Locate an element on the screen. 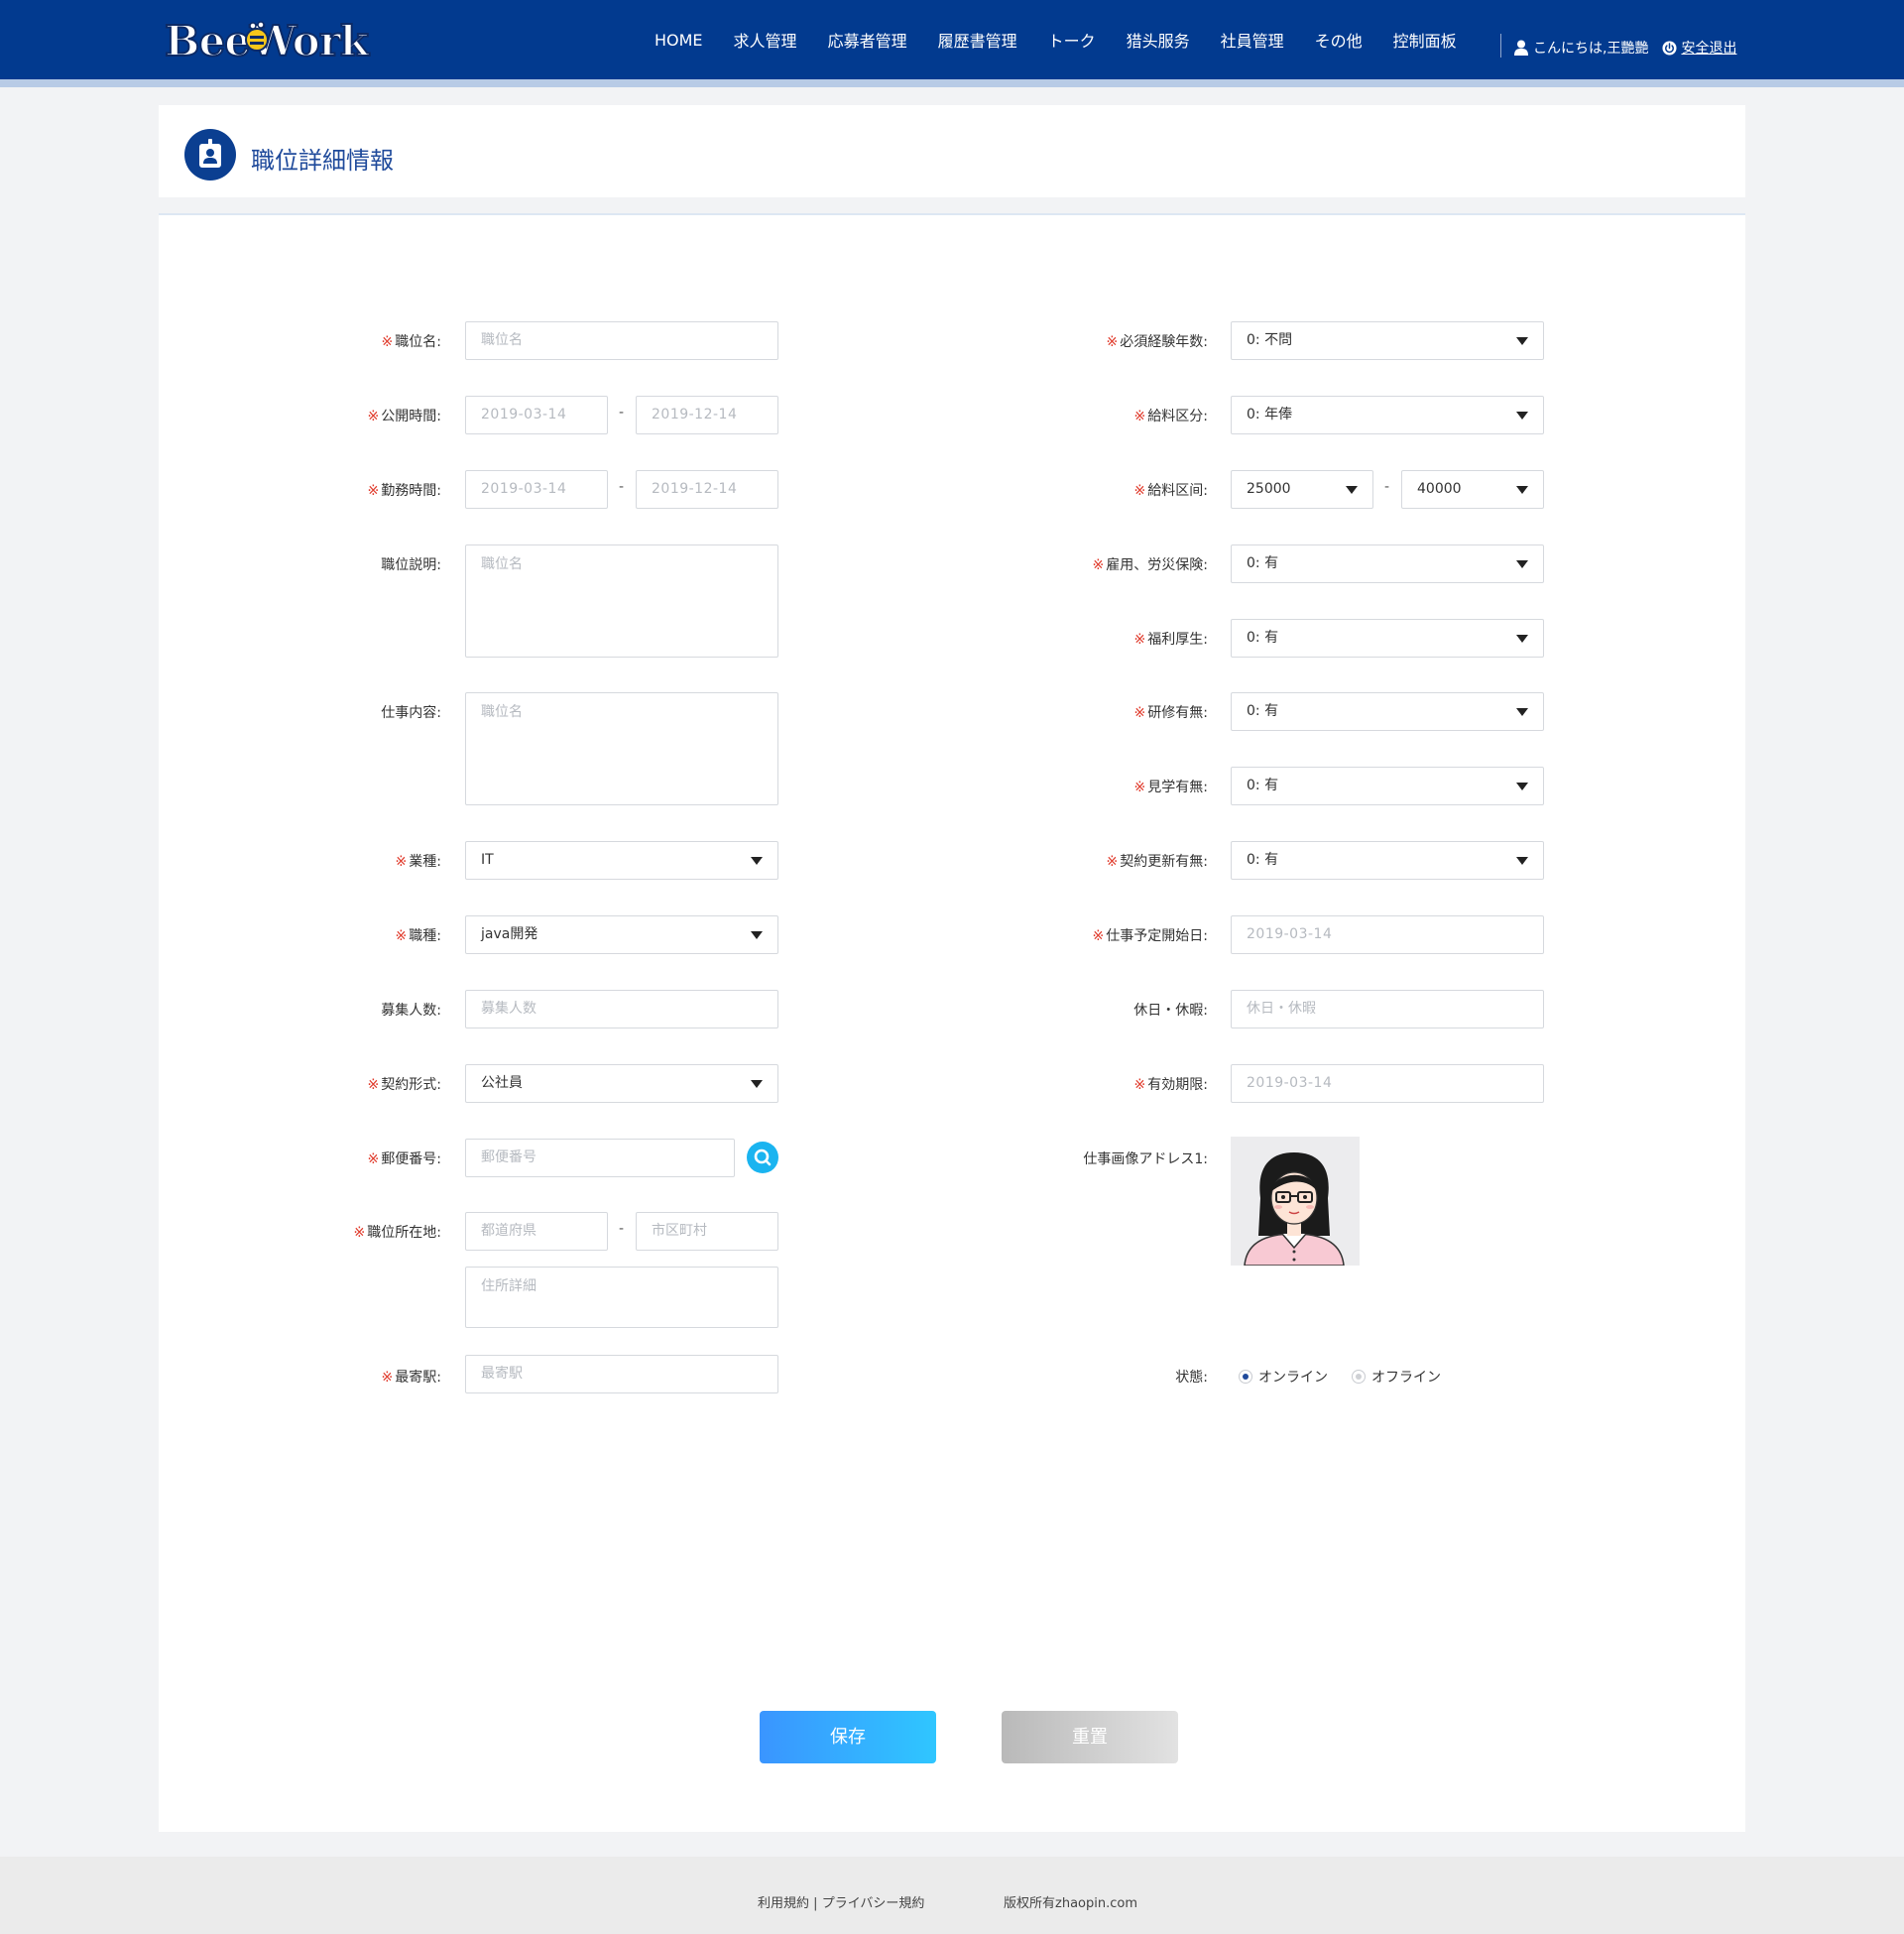 This screenshot has height=1934, width=1904. expiry-input: 2019-03-14 is located at coordinates (1387, 1083).